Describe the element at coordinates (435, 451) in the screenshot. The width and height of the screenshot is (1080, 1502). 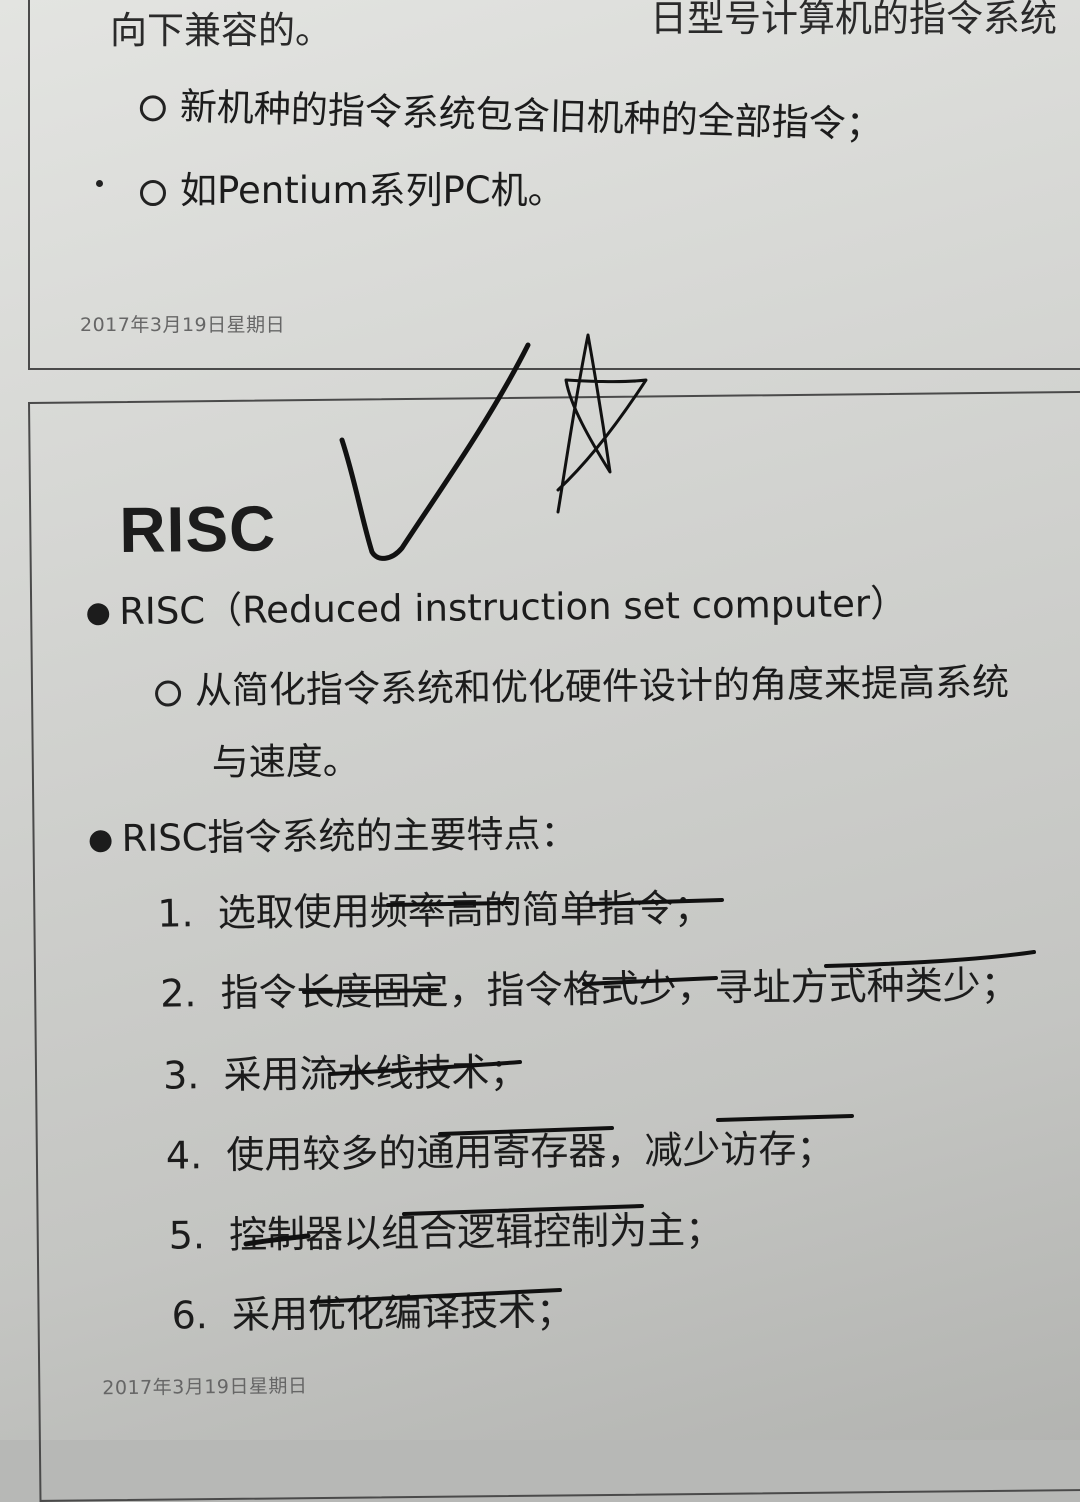
I see `check-mark-icon` at that location.